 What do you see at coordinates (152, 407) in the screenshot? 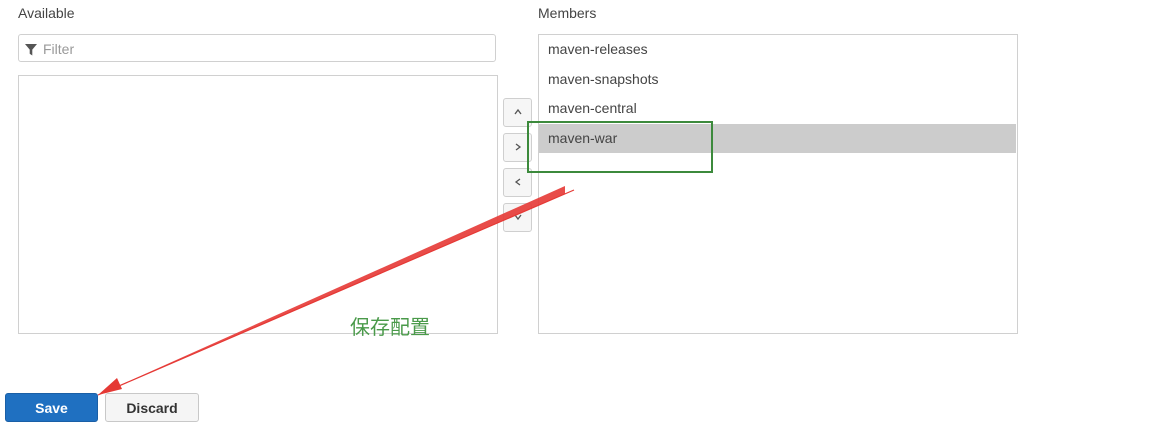
I see `discard-button: Discard` at bounding box center [152, 407].